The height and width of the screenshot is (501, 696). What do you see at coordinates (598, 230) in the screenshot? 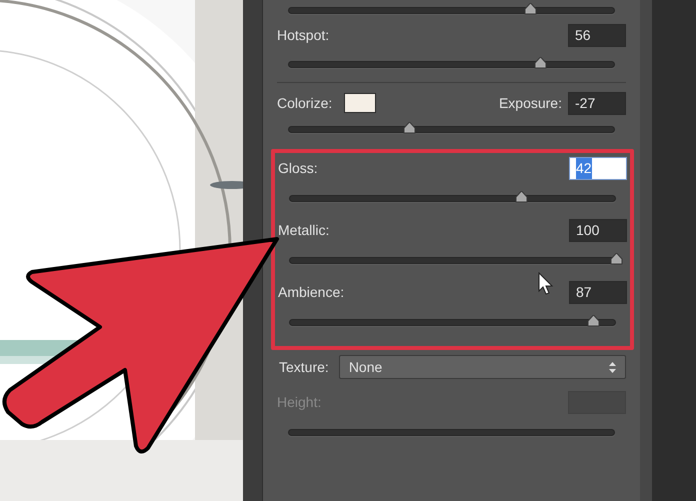
I see `number-field: 100` at bounding box center [598, 230].